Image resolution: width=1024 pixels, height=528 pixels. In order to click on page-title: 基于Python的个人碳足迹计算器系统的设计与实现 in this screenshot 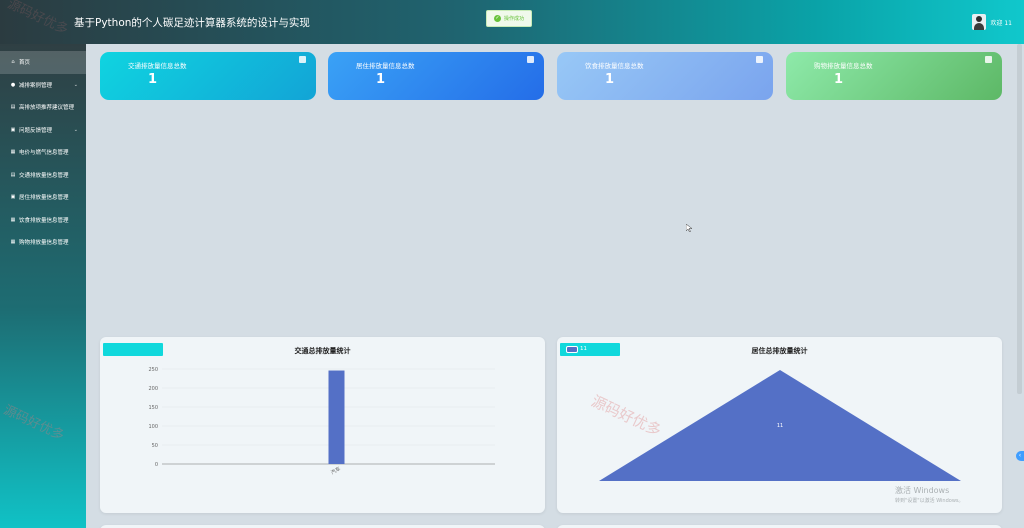, I will do `click(192, 23)`.